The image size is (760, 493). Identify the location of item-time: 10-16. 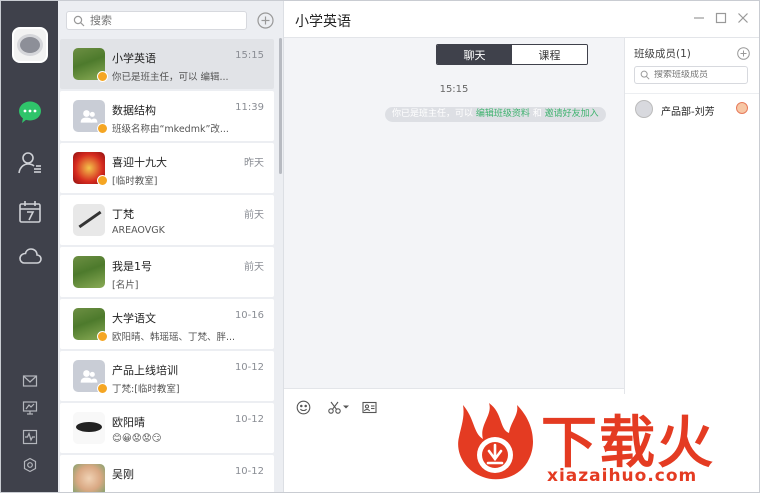
(249, 315).